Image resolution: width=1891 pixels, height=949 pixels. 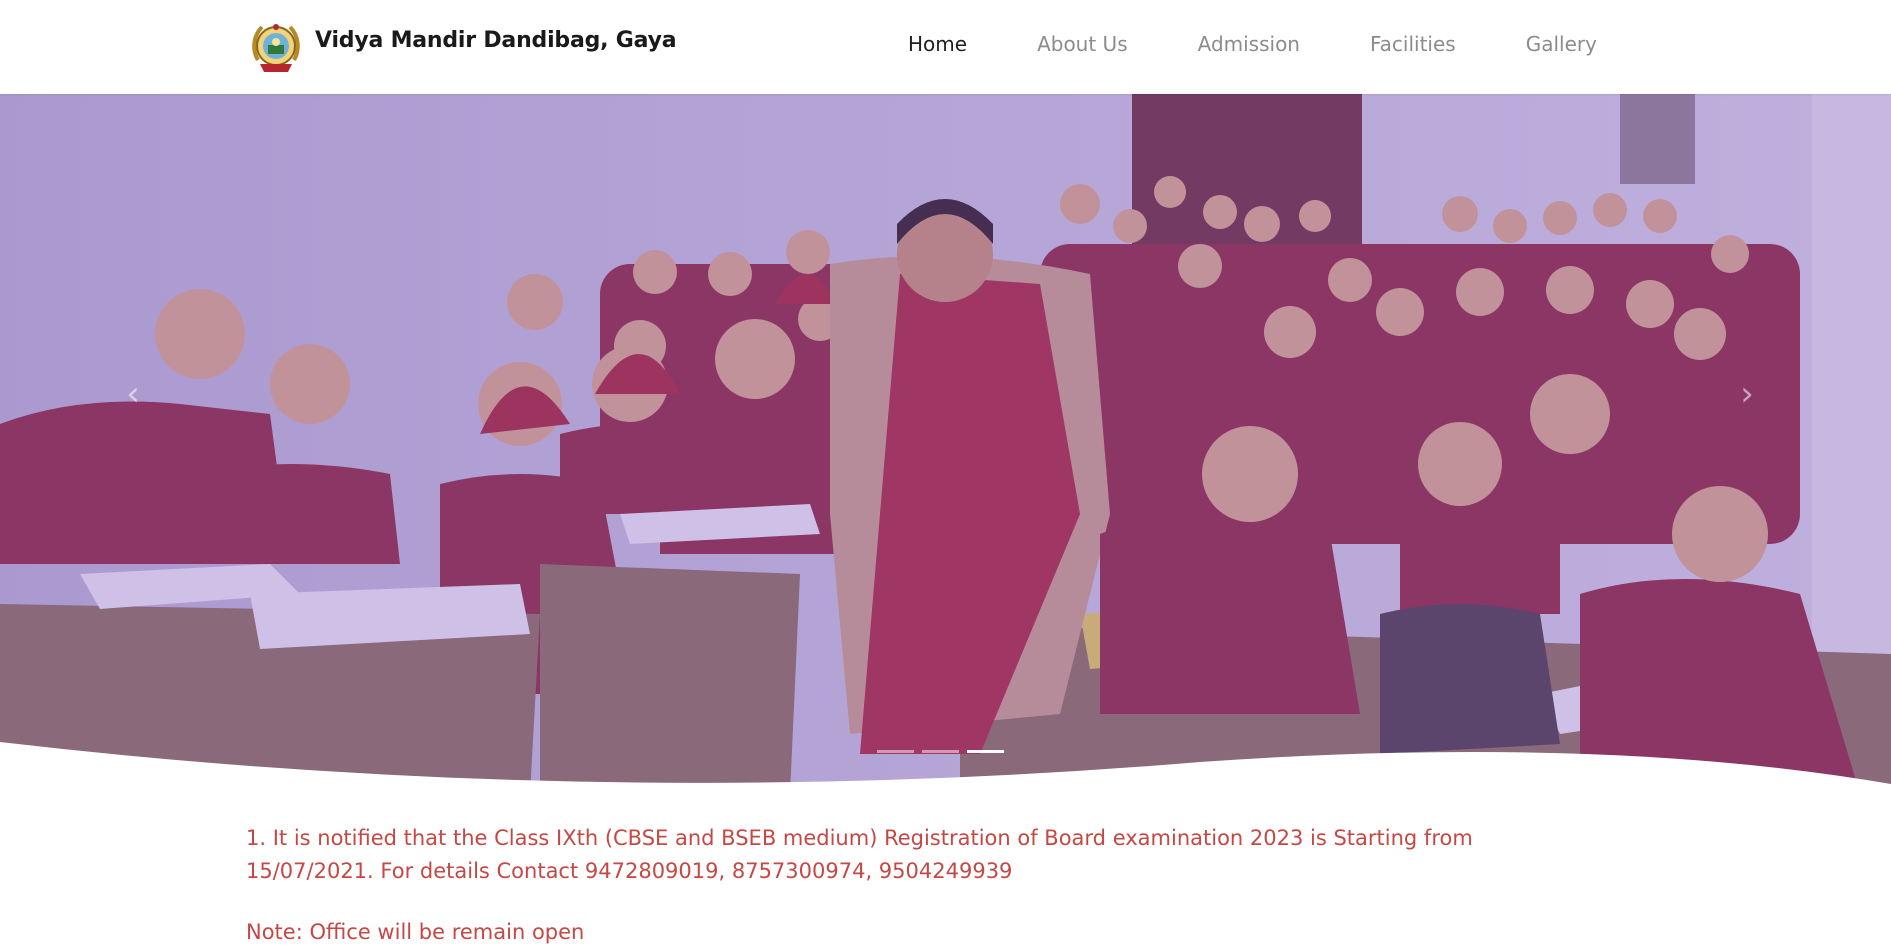 I want to click on carousel-next-button: ›, so click(x=1747, y=394).